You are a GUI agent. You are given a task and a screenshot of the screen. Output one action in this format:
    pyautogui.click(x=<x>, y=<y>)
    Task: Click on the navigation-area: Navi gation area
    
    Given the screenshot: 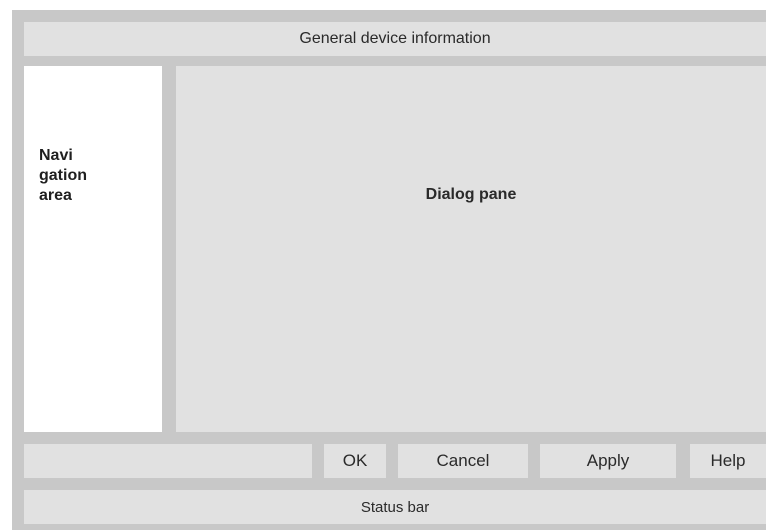 What is the action you would take?
    pyautogui.click(x=93, y=249)
    